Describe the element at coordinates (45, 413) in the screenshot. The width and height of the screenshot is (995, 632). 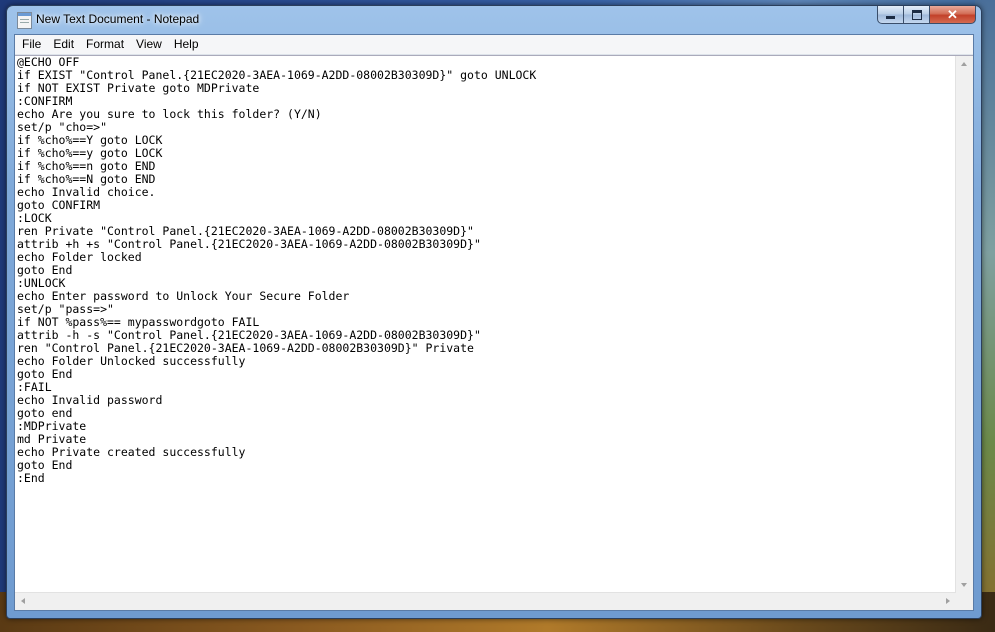
I see `text-line: goto end` at that location.